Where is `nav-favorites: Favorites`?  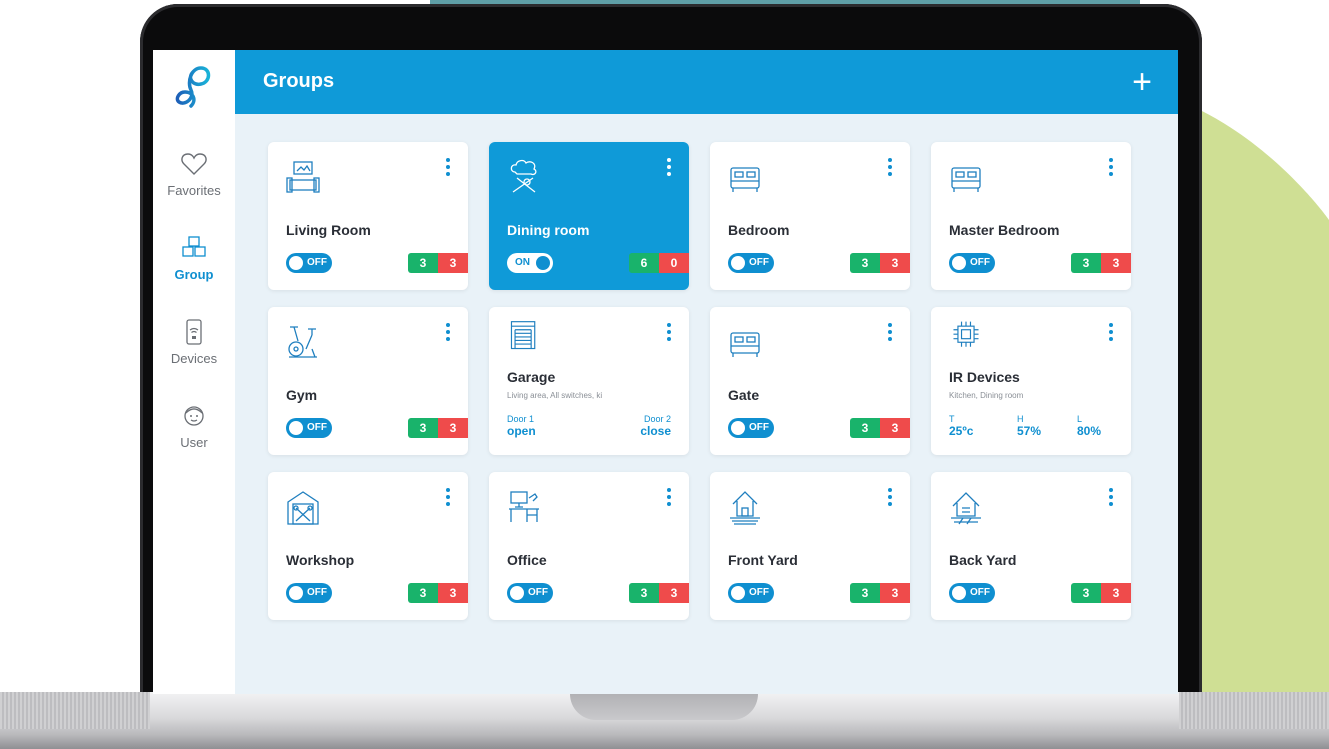 nav-favorites: Favorites is located at coordinates (194, 175).